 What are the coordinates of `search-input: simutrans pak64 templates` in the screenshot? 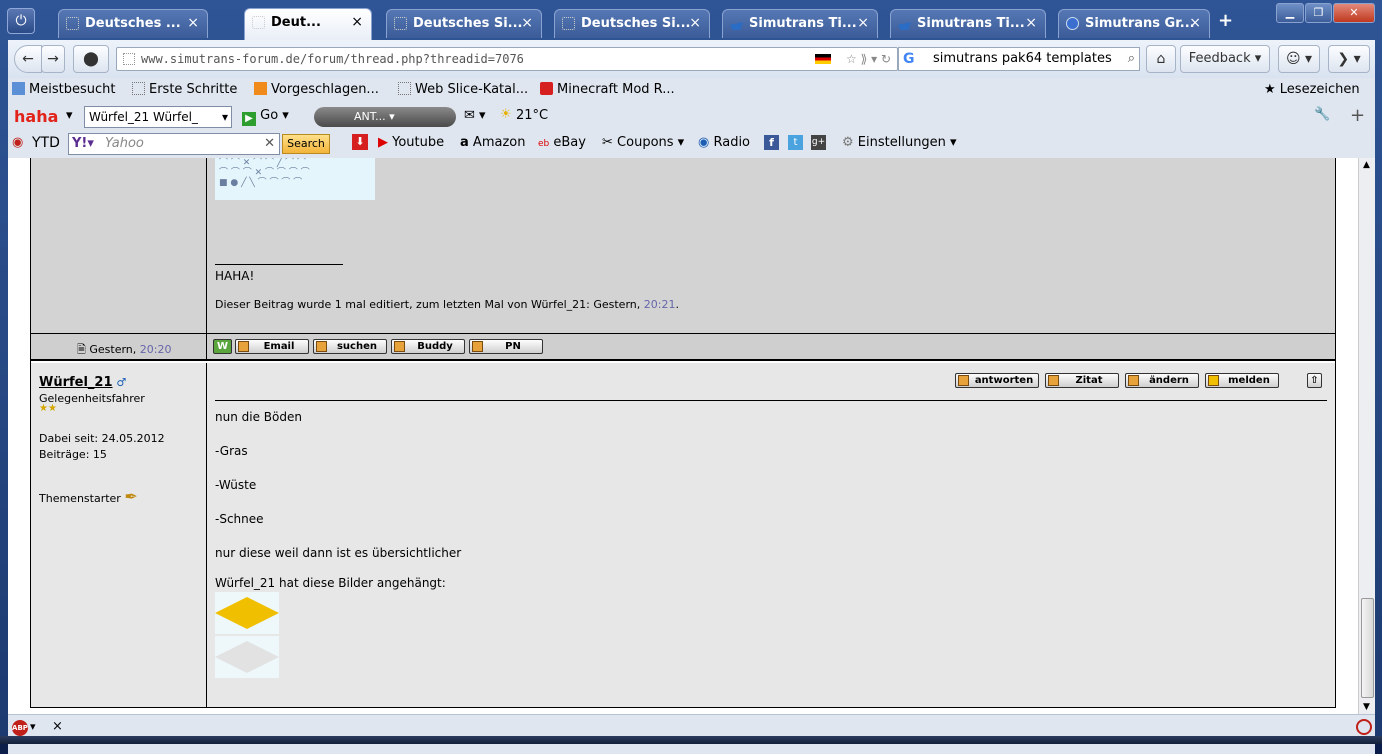 It's located at (1022, 58).